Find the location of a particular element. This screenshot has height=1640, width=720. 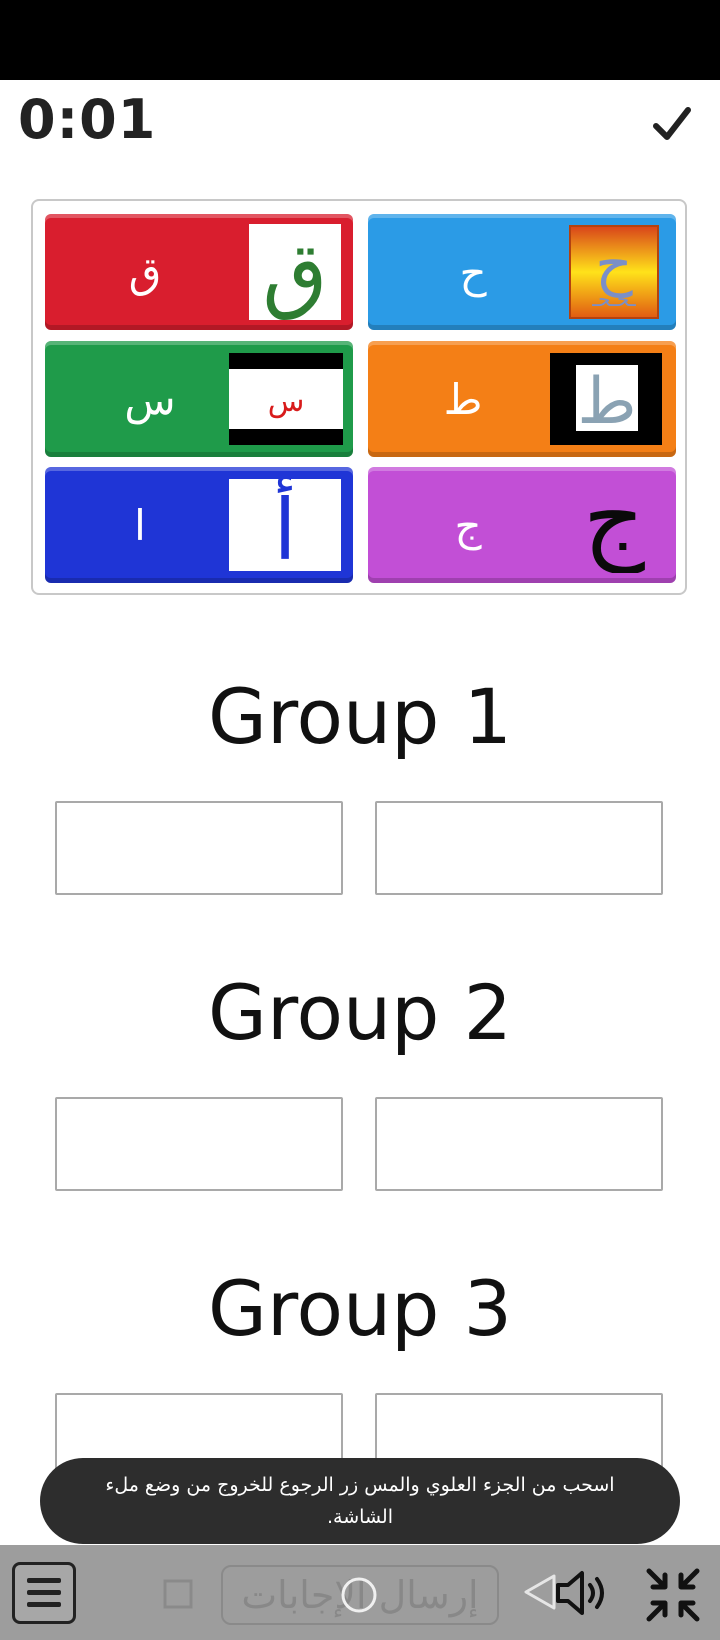

alif-tile-letter: أ is located at coordinates (284, 525).